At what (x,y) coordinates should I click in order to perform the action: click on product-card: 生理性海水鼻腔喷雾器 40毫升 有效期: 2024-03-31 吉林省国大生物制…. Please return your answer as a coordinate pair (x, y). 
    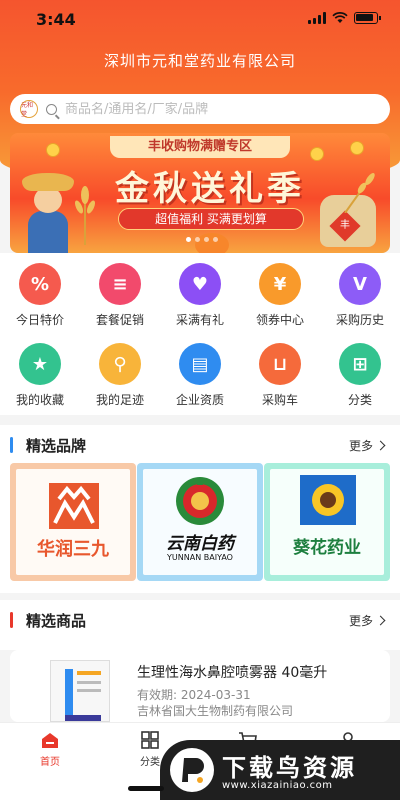
    Looking at the image, I should click on (200, 686).